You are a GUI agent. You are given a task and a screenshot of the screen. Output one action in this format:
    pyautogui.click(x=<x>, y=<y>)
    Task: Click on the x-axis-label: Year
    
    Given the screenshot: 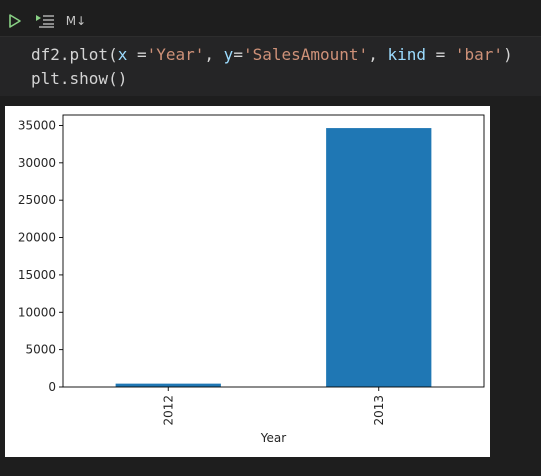 What is the action you would take?
    pyautogui.click(x=273, y=438)
    